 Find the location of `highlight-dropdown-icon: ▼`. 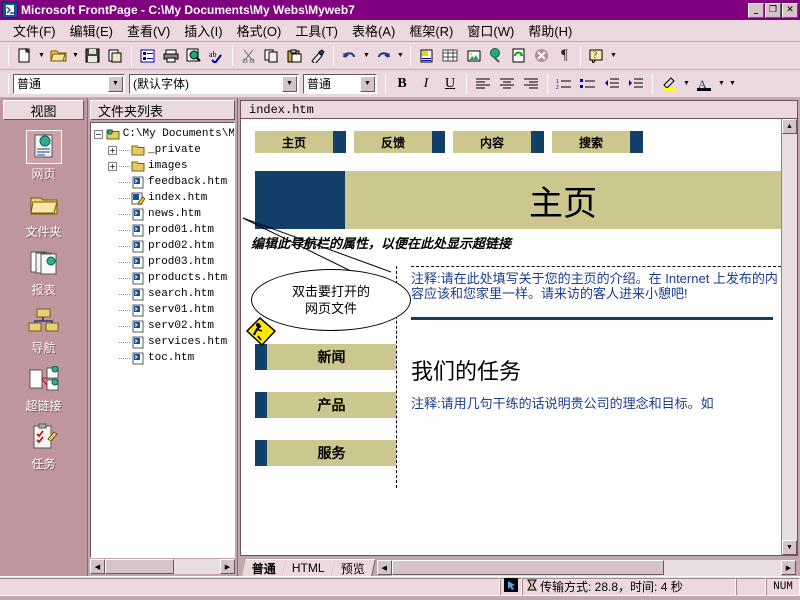

highlight-dropdown-icon: ▼ is located at coordinates (686, 84).